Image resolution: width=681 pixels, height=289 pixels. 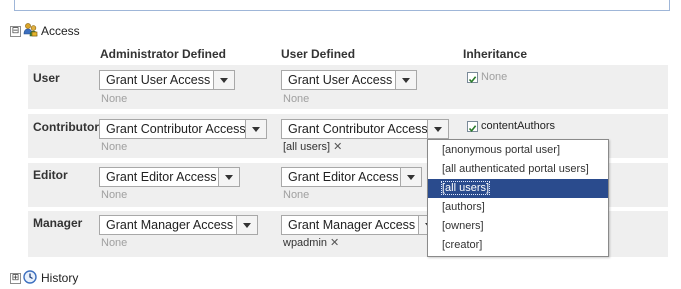 What do you see at coordinates (30, 277) in the screenshot?
I see `clock-icon` at bounding box center [30, 277].